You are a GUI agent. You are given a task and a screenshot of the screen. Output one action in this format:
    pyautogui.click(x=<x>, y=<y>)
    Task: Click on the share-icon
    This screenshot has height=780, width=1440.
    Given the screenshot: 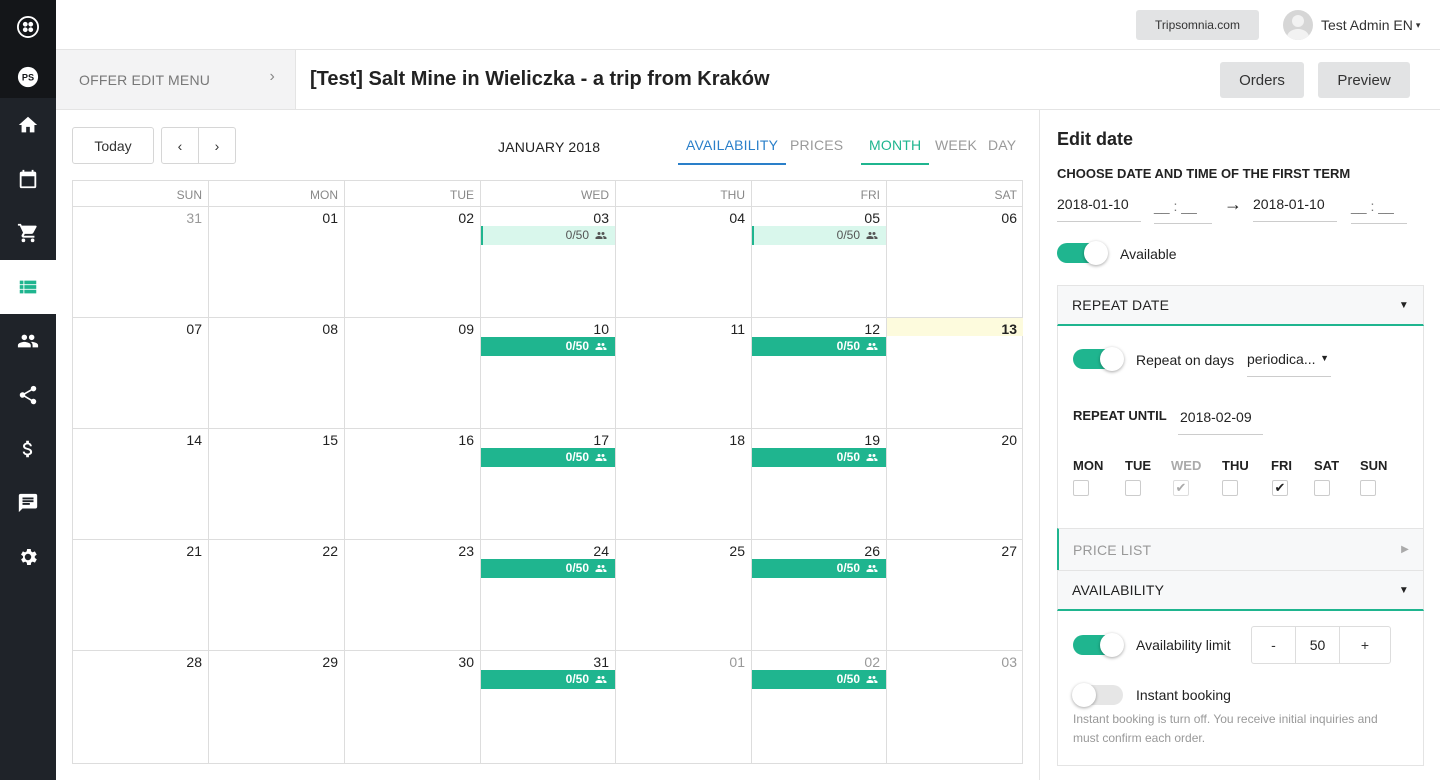 What is the action you would take?
    pyautogui.click(x=28, y=395)
    